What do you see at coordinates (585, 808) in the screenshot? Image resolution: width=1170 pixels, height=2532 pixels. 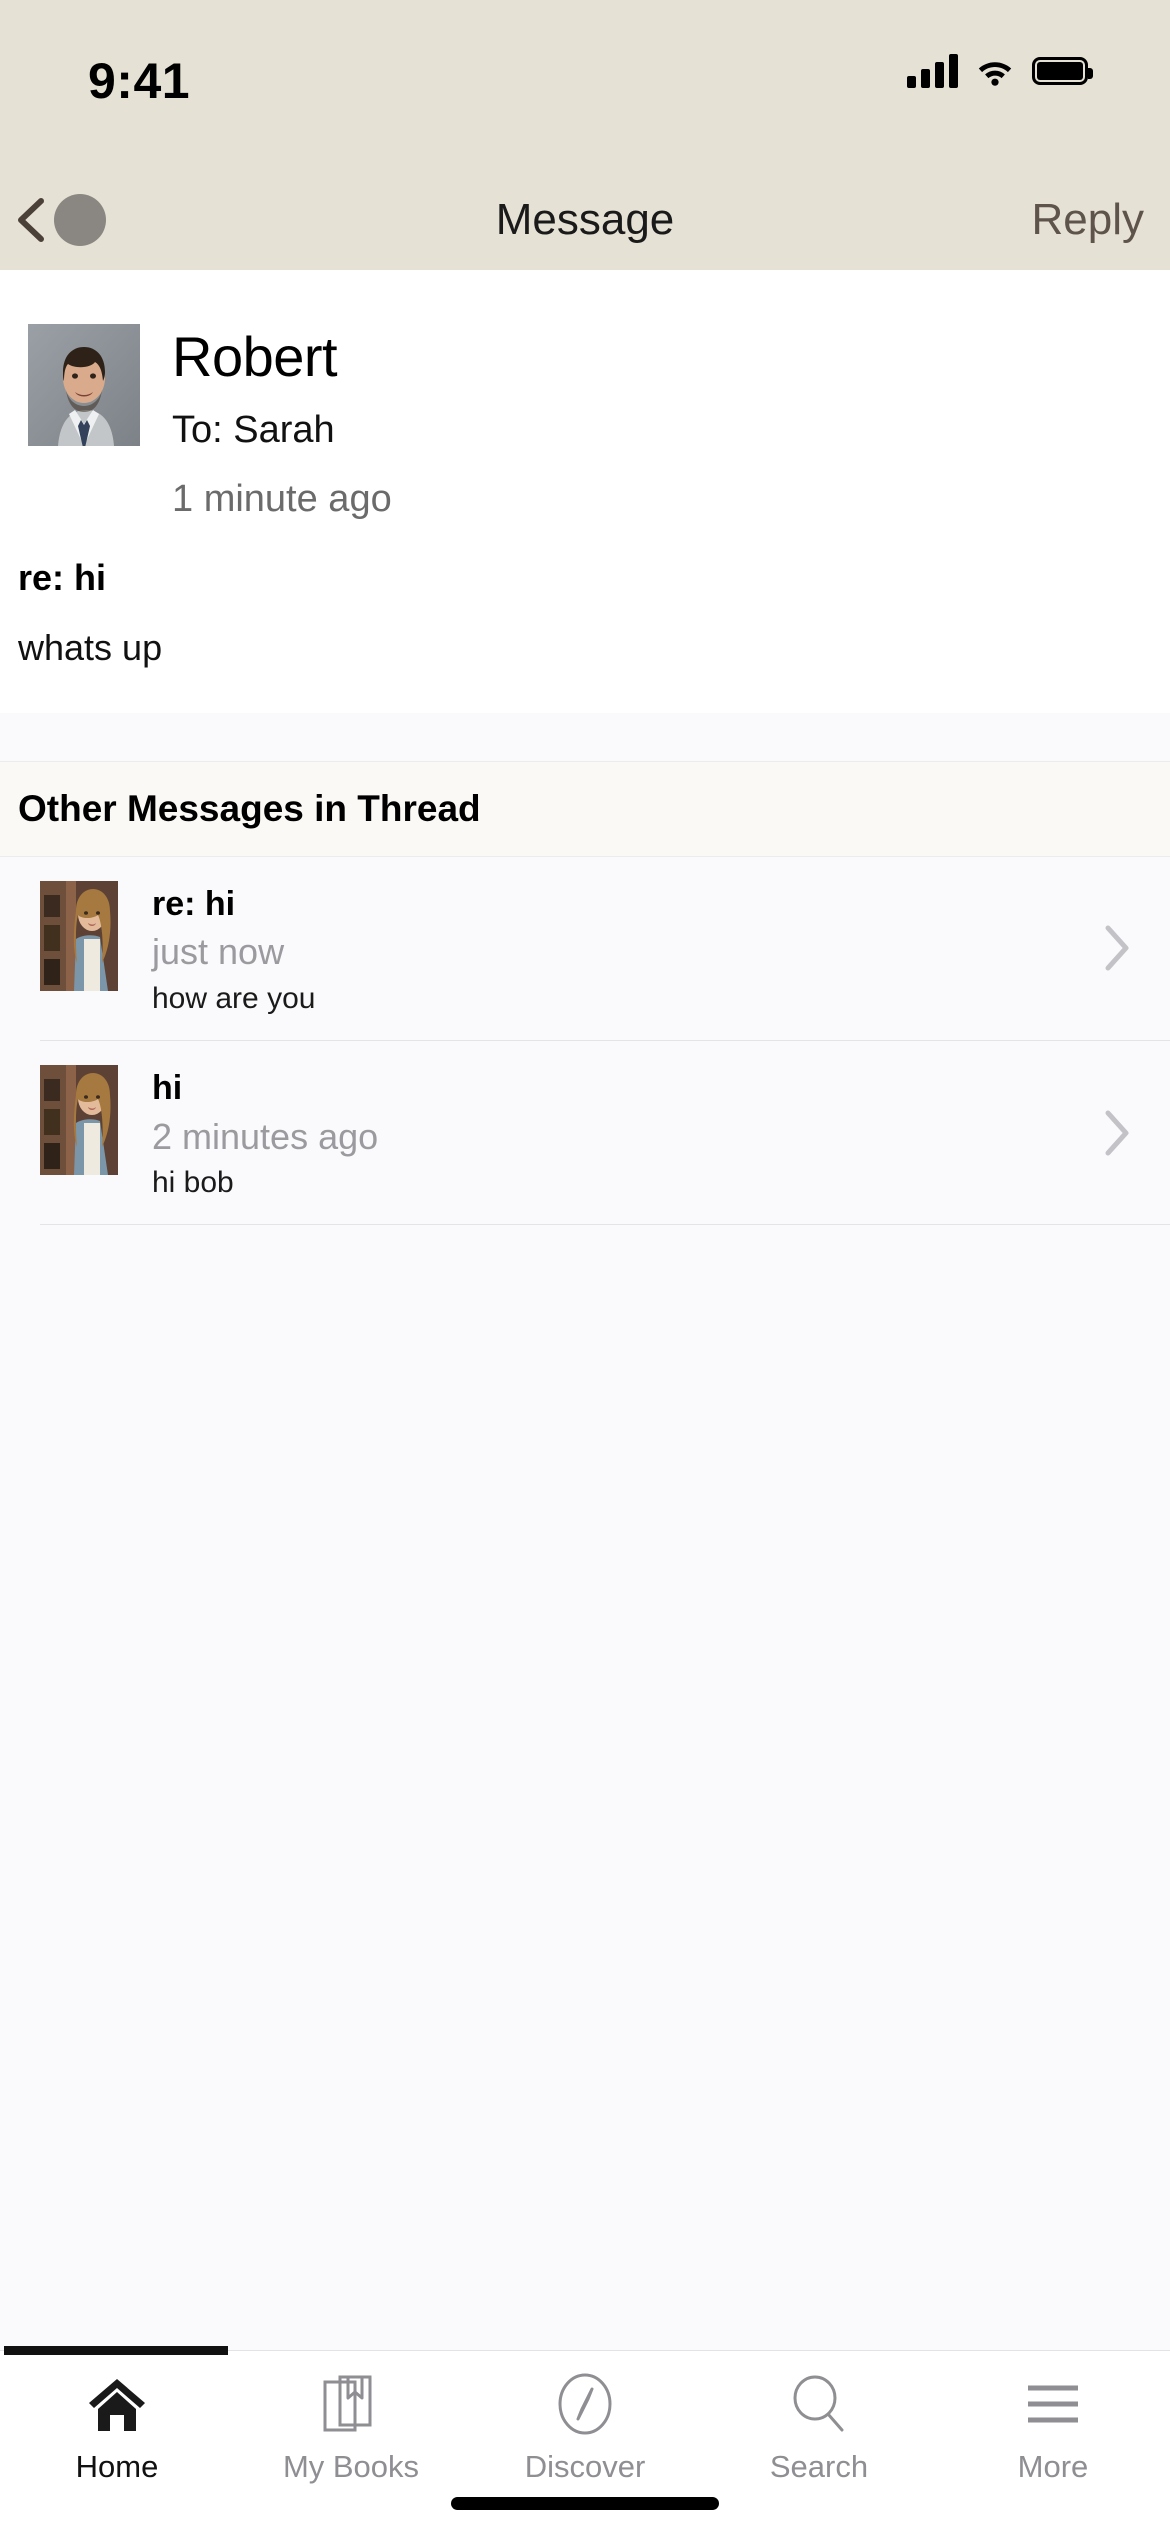 I see `thread-section-header: Other Messages in Thread` at bounding box center [585, 808].